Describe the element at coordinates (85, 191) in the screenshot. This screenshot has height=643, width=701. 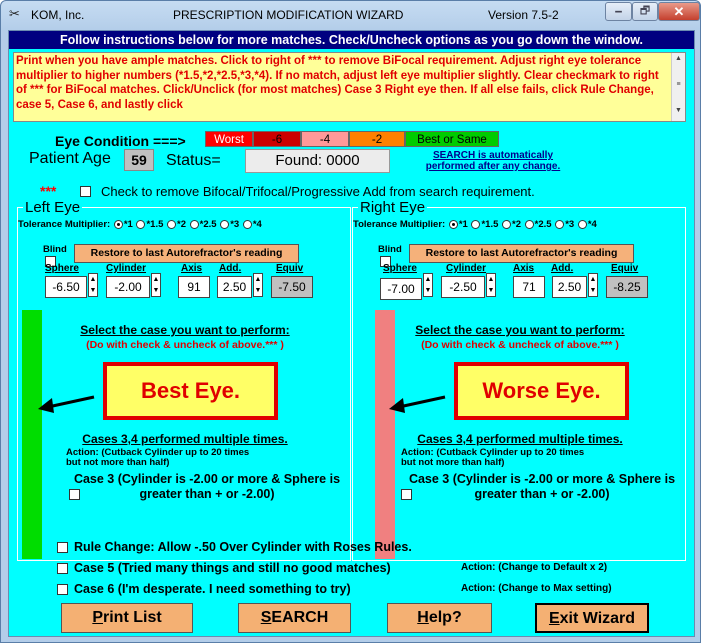
I see `bifocal-checkbox` at that location.